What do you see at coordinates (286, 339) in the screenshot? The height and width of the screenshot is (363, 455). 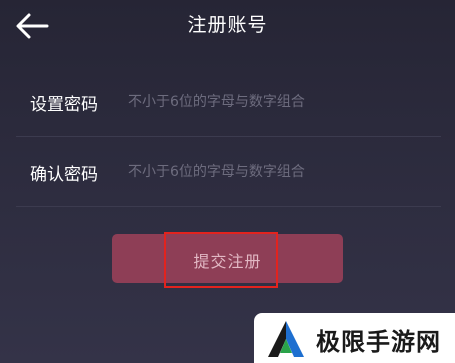 I see `site-logo-icon` at bounding box center [286, 339].